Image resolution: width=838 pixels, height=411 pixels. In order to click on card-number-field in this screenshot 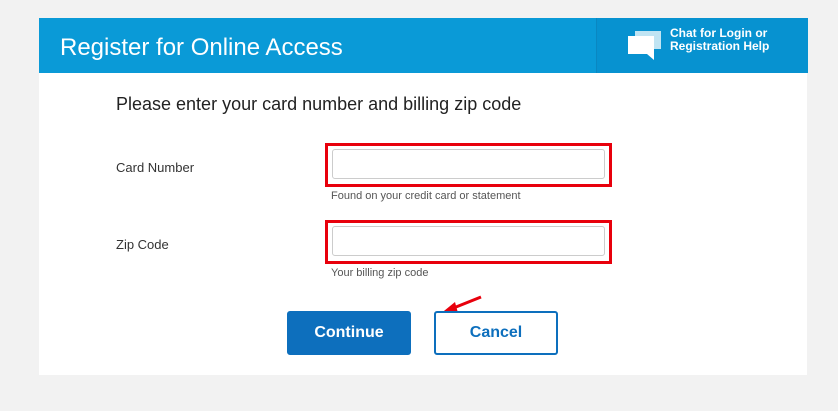, I will do `click(468, 164)`.